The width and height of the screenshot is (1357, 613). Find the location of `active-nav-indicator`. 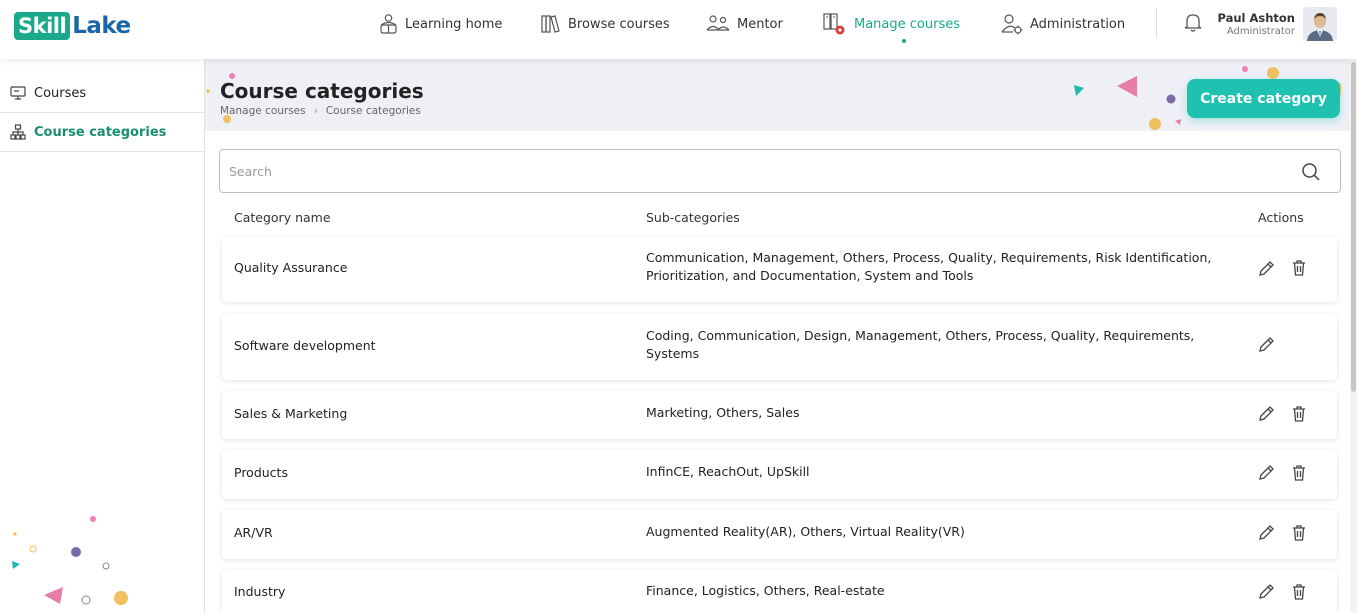

active-nav-indicator is located at coordinates (904, 41).